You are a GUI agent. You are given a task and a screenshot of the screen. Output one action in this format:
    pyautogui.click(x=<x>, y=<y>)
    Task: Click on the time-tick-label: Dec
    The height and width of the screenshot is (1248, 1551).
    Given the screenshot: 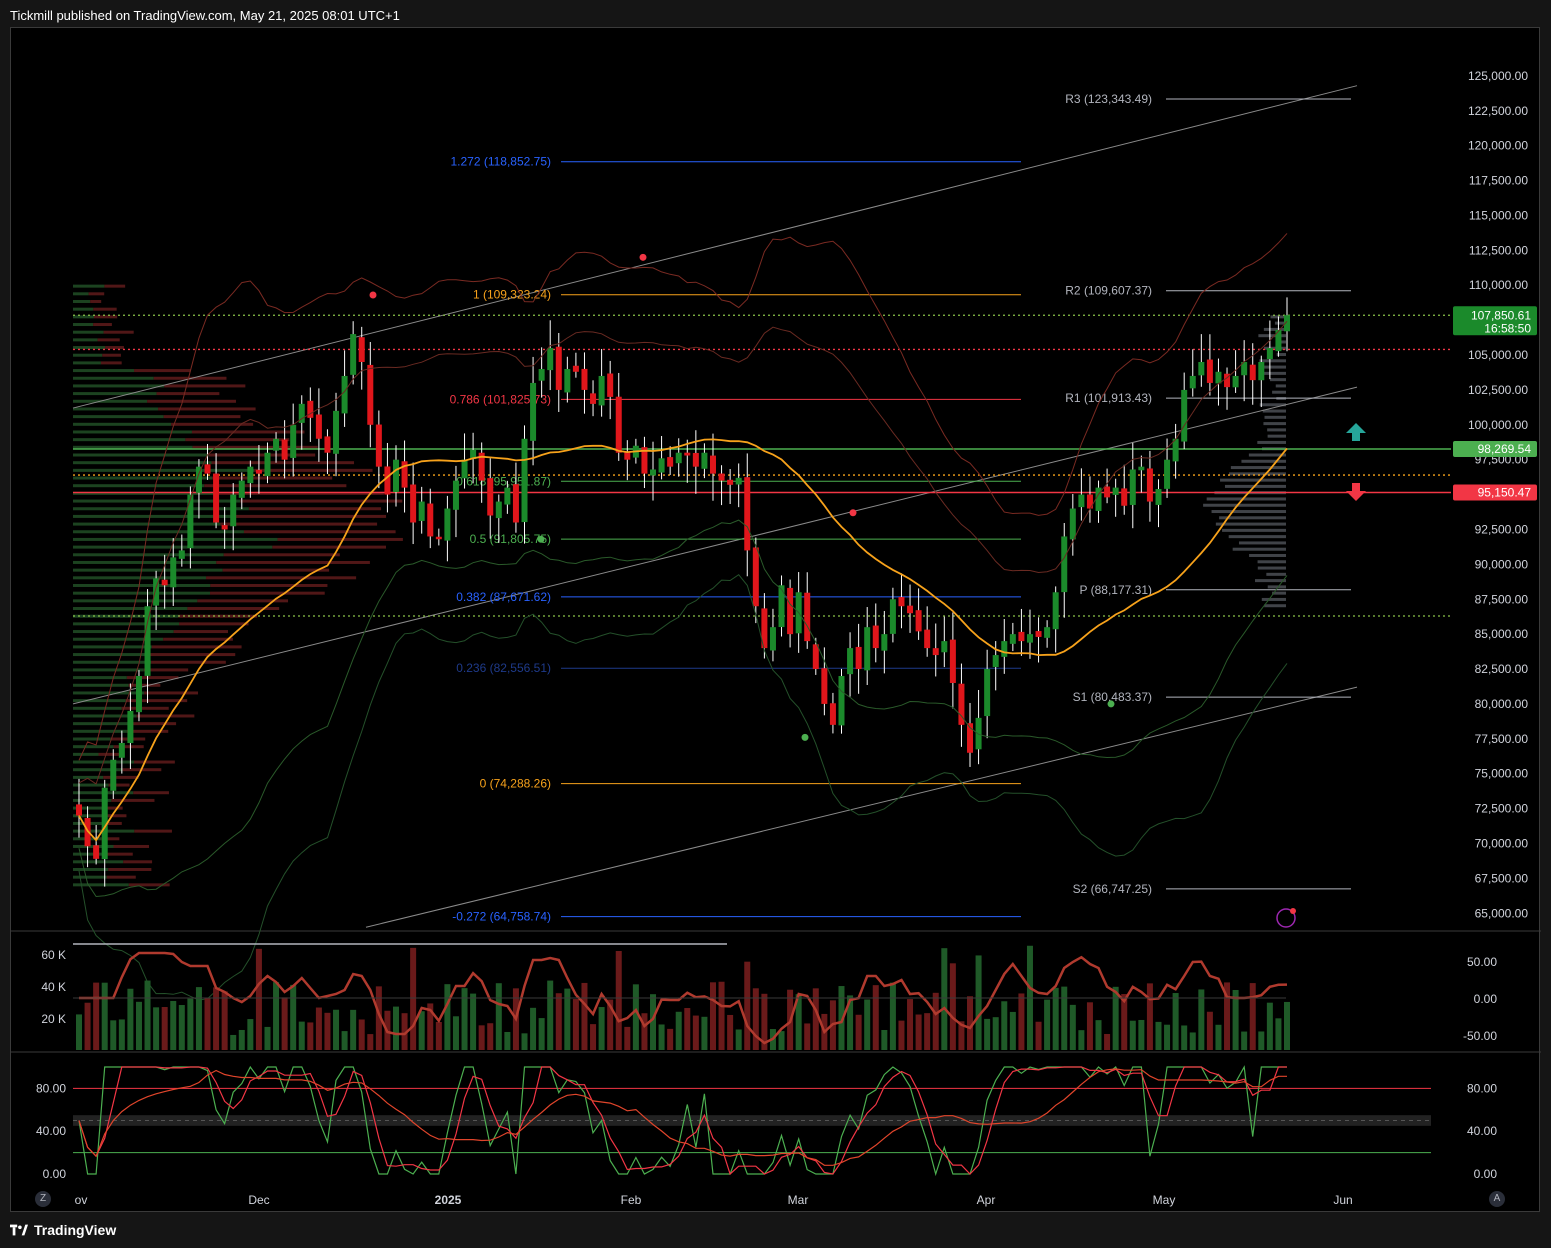 What is the action you would take?
    pyautogui.click(x=258, y=1200)
    